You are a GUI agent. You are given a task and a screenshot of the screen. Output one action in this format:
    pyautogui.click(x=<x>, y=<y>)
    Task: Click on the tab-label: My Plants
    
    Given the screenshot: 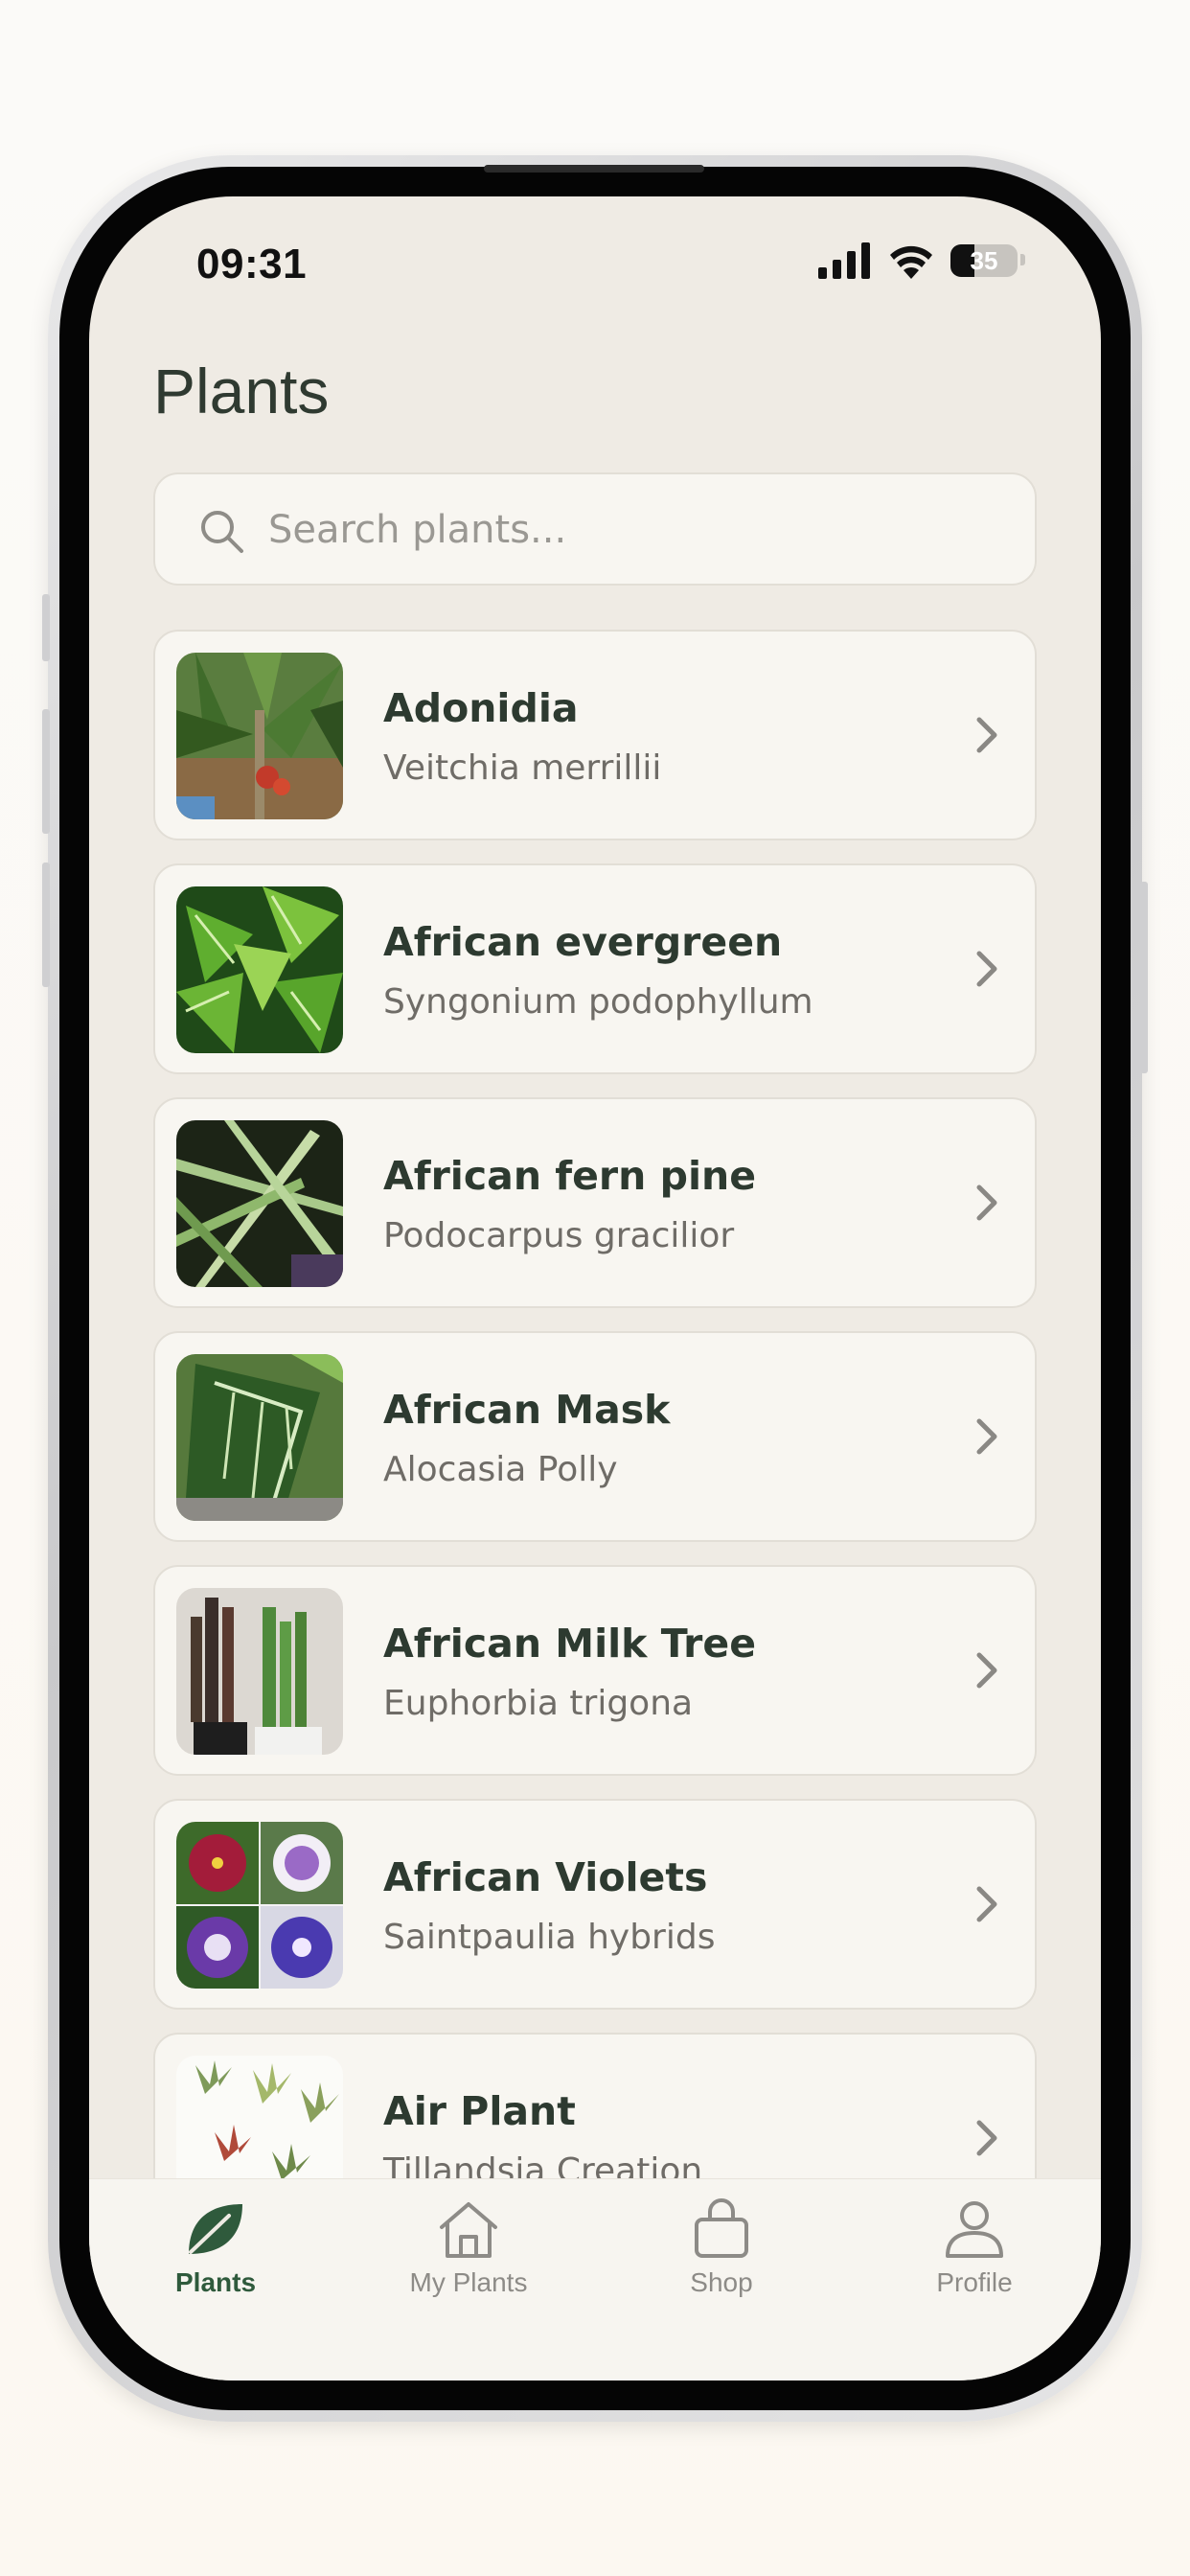 What is the action you would take?
    pyautogui.click(x=468, y=2282)
    